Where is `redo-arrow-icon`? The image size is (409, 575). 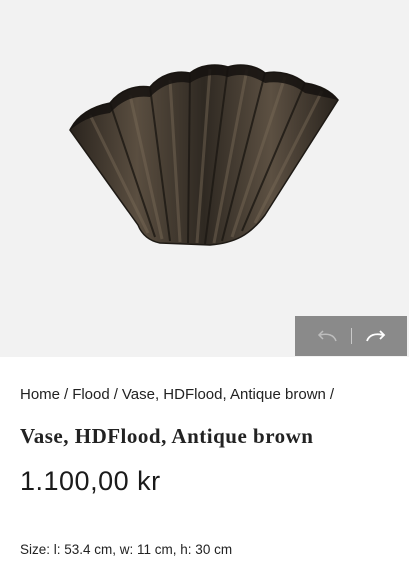 redo-arrow-icon is located at coordinates (375, 336).